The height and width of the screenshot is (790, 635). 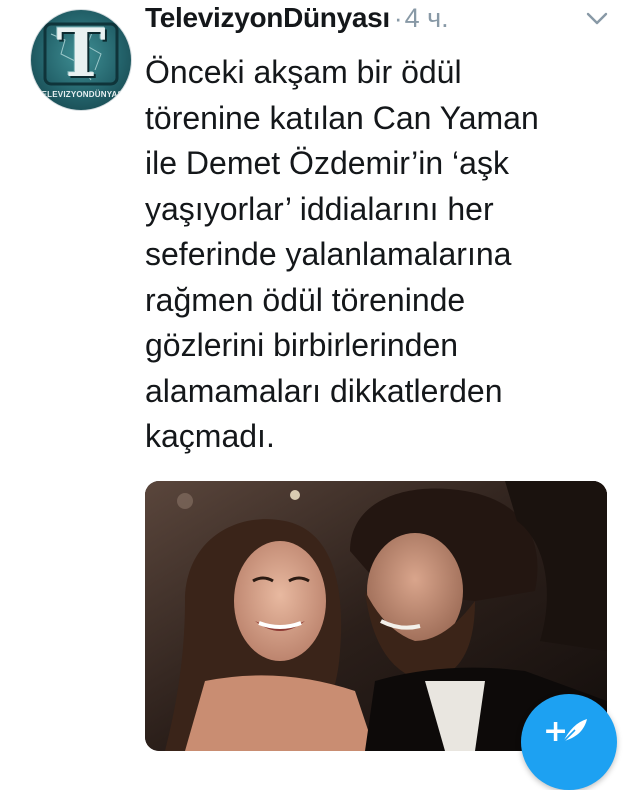 I want to click on tweet-text-line: yaşıyorlar’ iddialarını her, so click(x=319, y=208).